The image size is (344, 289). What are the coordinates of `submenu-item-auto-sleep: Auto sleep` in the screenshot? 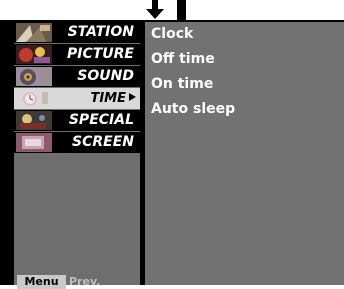 It's located at (193, 109).